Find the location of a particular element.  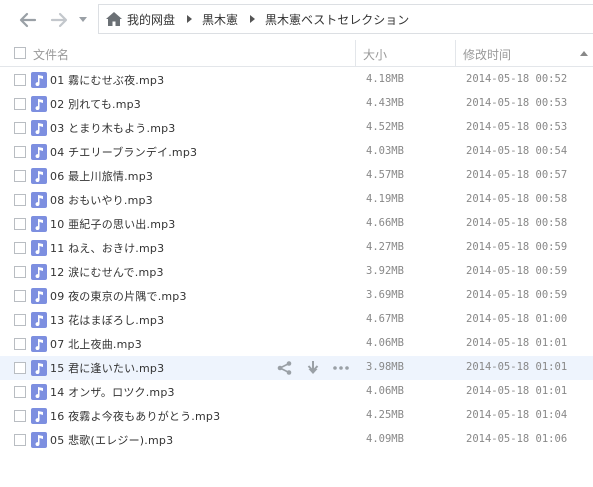

file-name: 16 夜霧よ今夜もありがとう.mp3 is located at coordinates (135, 416).